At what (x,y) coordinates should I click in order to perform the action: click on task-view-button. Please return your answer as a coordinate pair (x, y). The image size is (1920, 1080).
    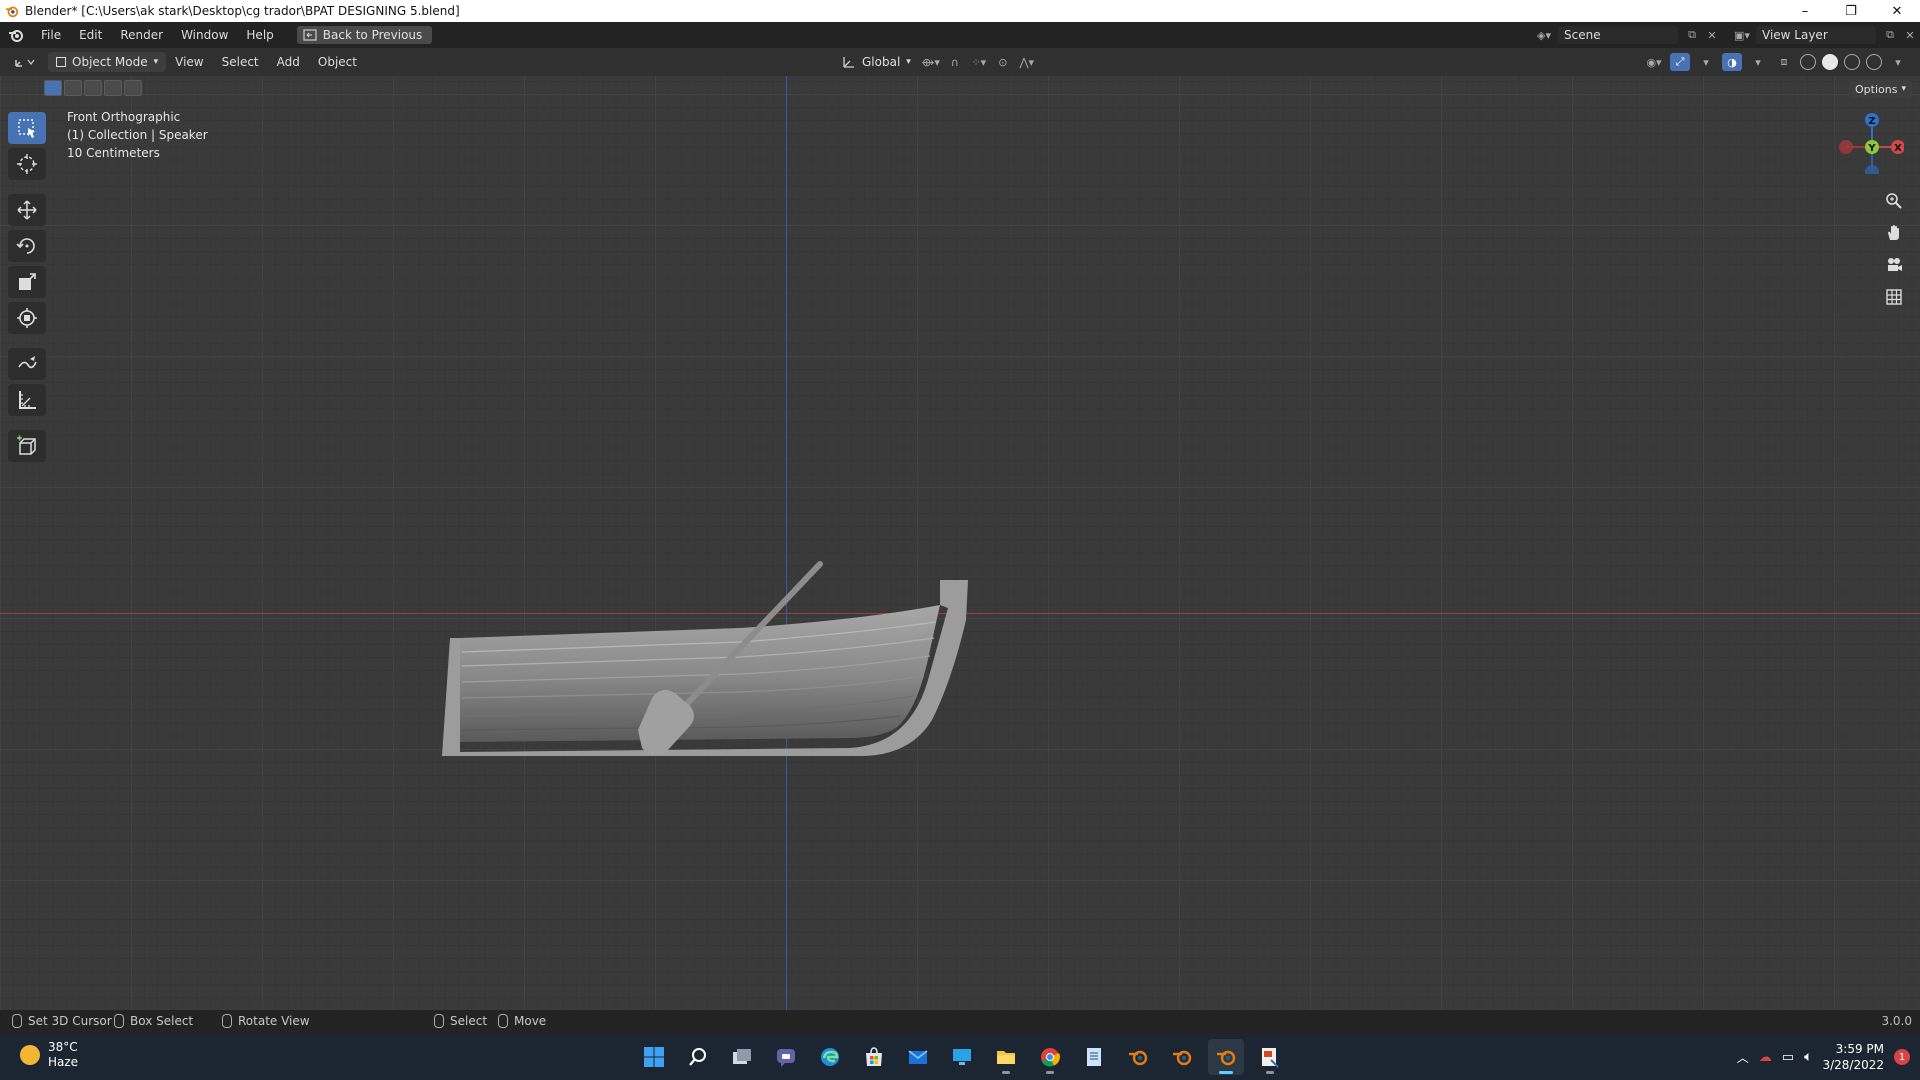
    Looking at the image, I should click on (742, 1057).